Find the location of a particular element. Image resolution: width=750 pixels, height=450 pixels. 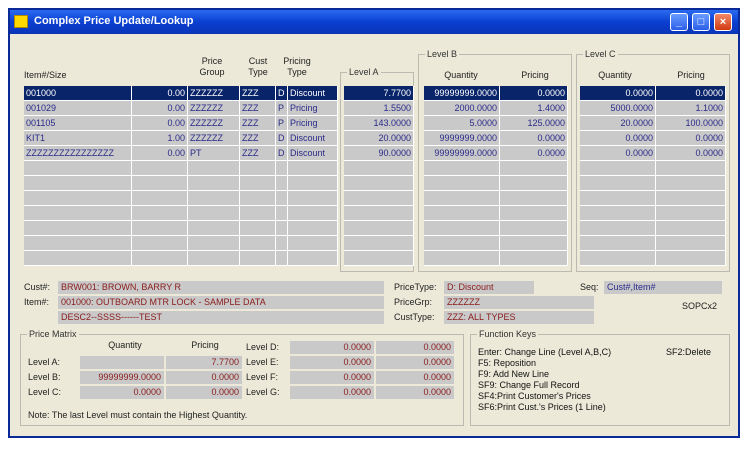

grid-cell-pgroup: PT is located at coordinates (214, 153).